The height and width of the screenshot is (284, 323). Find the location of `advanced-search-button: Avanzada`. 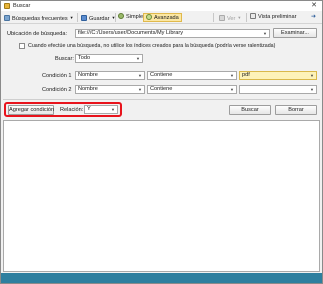

advanced-search-button: Avanzada is located at coordinates (162, 17).